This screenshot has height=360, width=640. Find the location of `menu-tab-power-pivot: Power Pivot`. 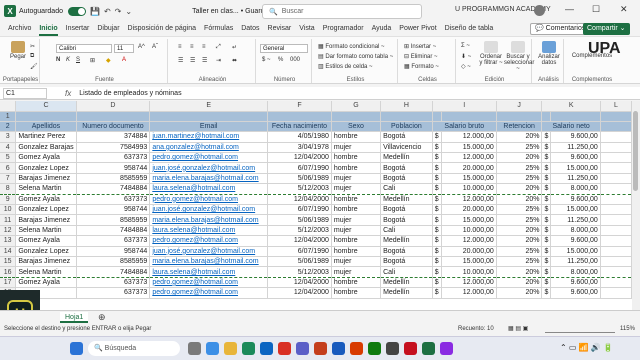

menu-tab-power-pivot: Power Pivot is located at coordinates (417, 29).